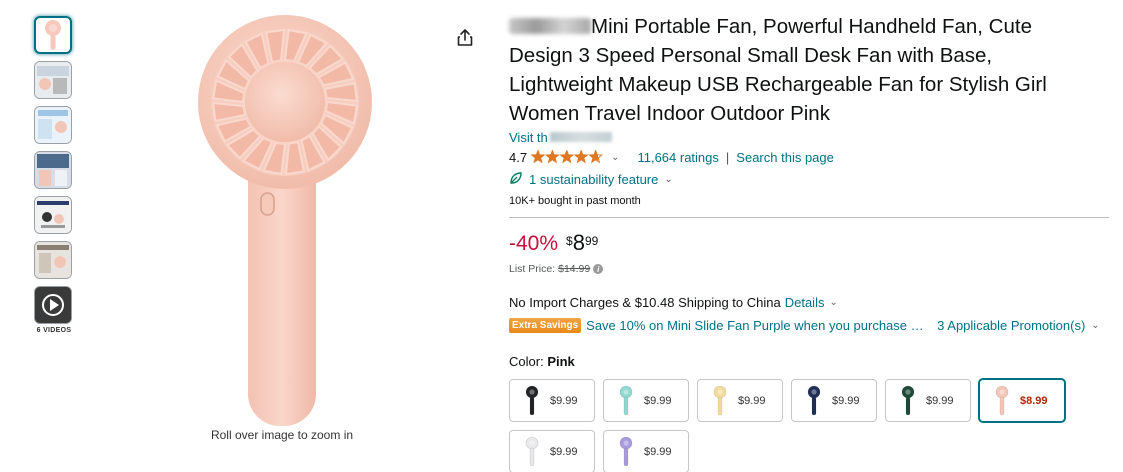  I want to click on rating-value: 4.7, so click(518, 157).